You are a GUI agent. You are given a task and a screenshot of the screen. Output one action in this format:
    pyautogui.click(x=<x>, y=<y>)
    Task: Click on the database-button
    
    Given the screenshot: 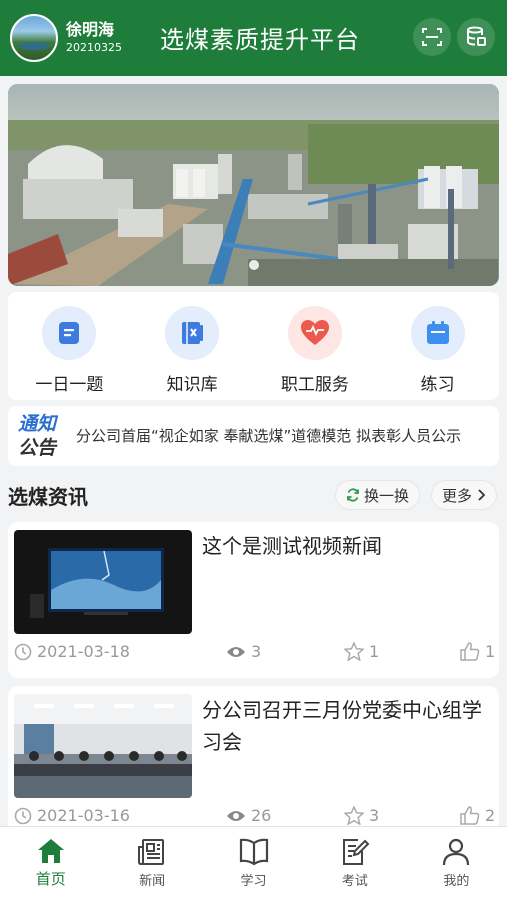 What is the action you would take?
    pyautogui.click(x=476, y=37)
    